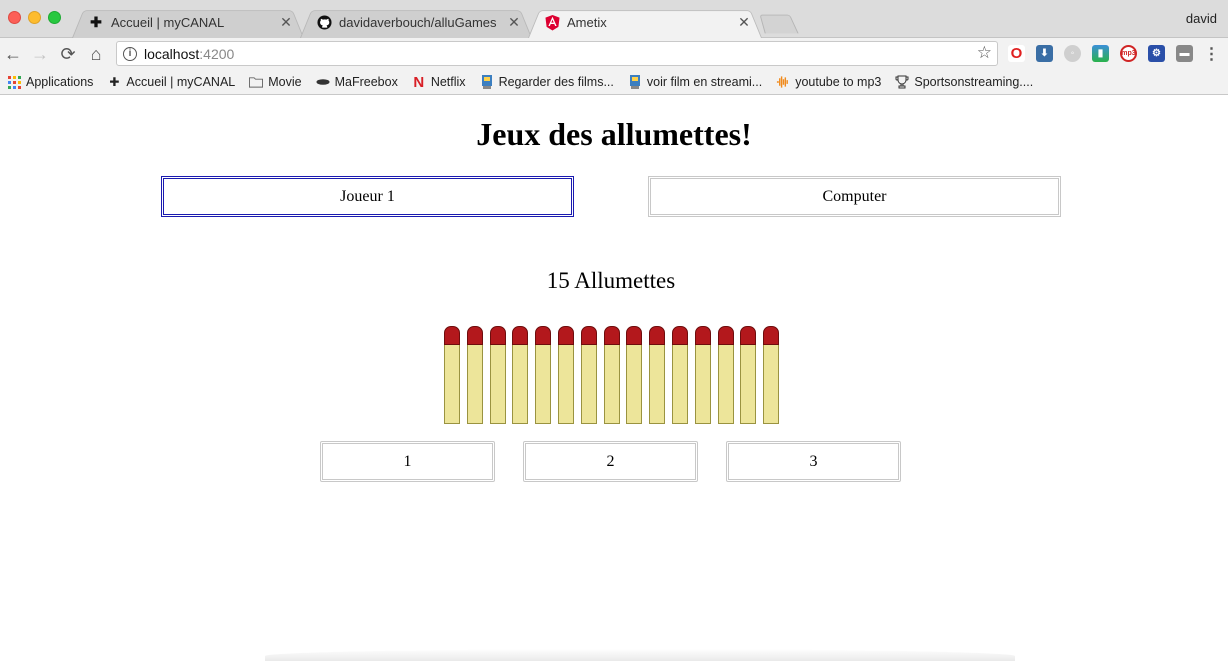 The width and height of the screenshot is (1228, 661). I want to click on address-bar: i localhost:4200 ☆, so click(557, 53).